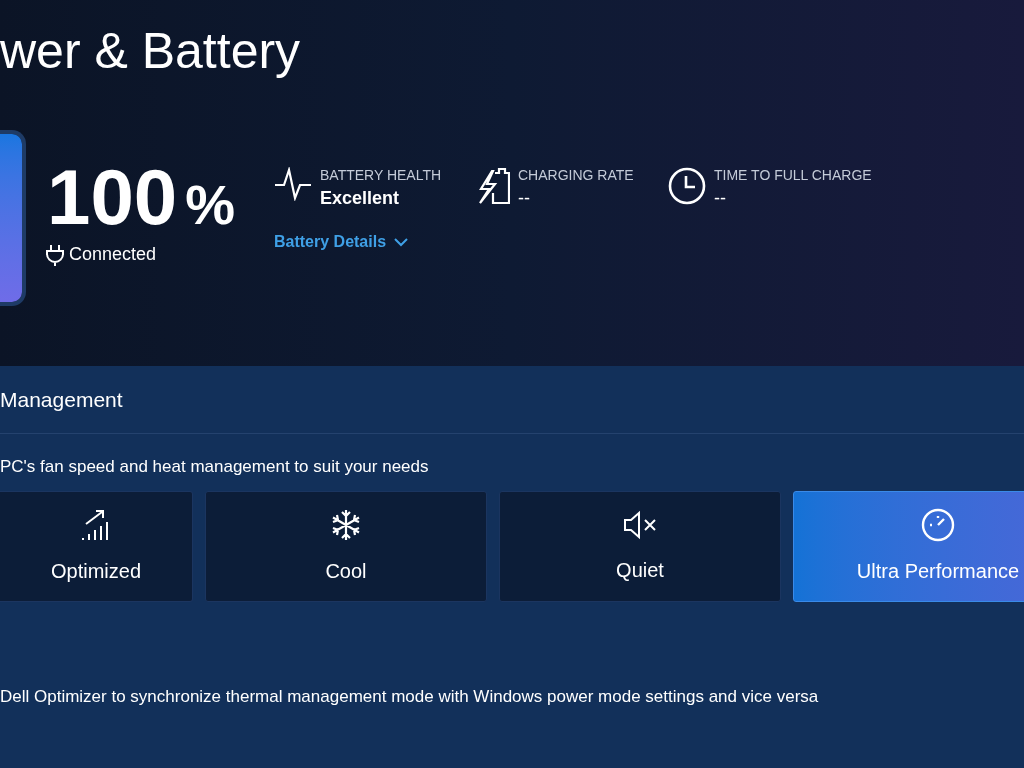 This screenshot has height=768, width=1024. I want to click on section-title: Management, so click(61, 399).